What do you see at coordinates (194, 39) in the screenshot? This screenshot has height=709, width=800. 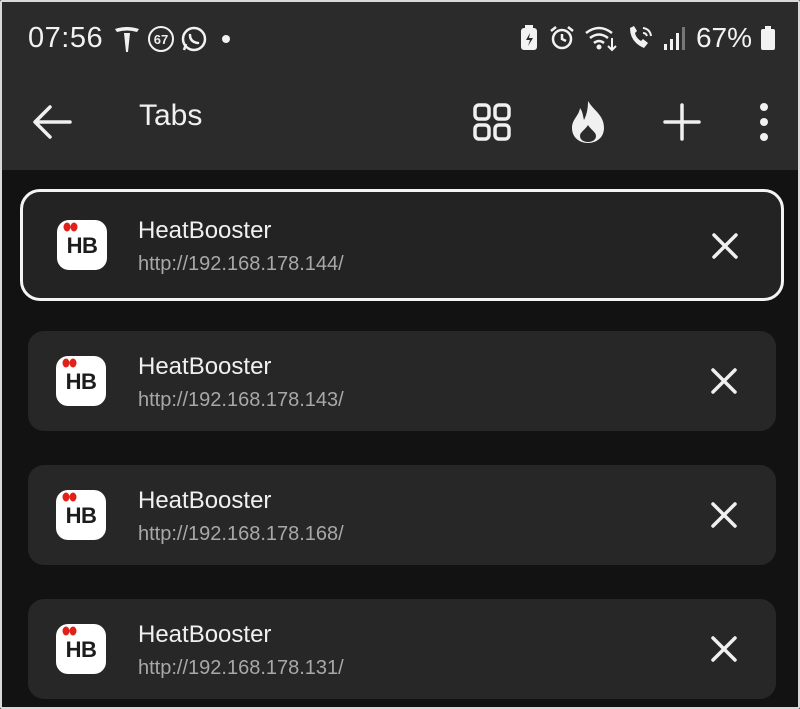 I see `whatsapp-icon` at bounding box center [194, 39].